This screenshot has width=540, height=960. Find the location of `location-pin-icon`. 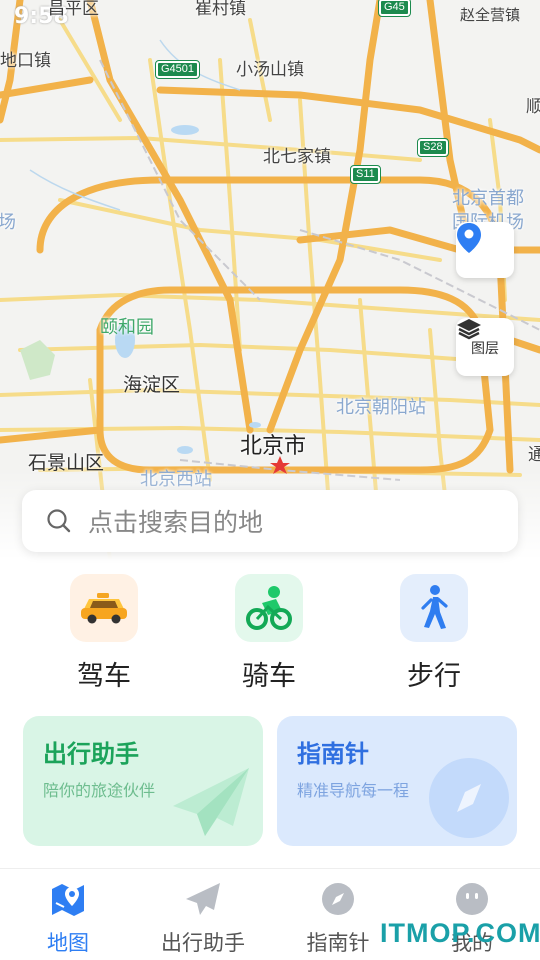

location-pin-icon is located at coordinates (469, 238).